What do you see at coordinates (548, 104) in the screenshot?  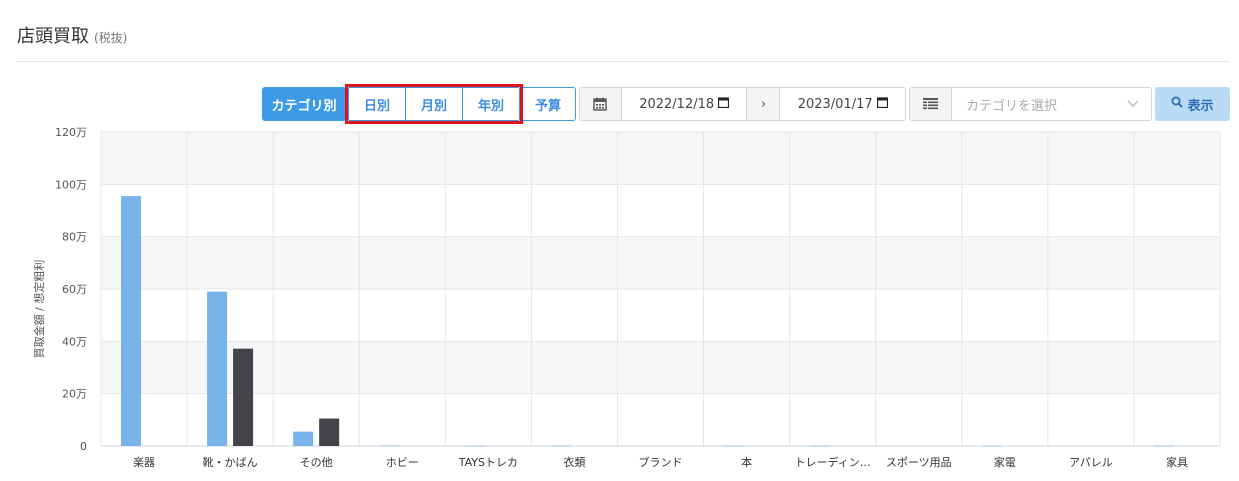 I see `budget-button: 予算` at bounding box center [548, 104].